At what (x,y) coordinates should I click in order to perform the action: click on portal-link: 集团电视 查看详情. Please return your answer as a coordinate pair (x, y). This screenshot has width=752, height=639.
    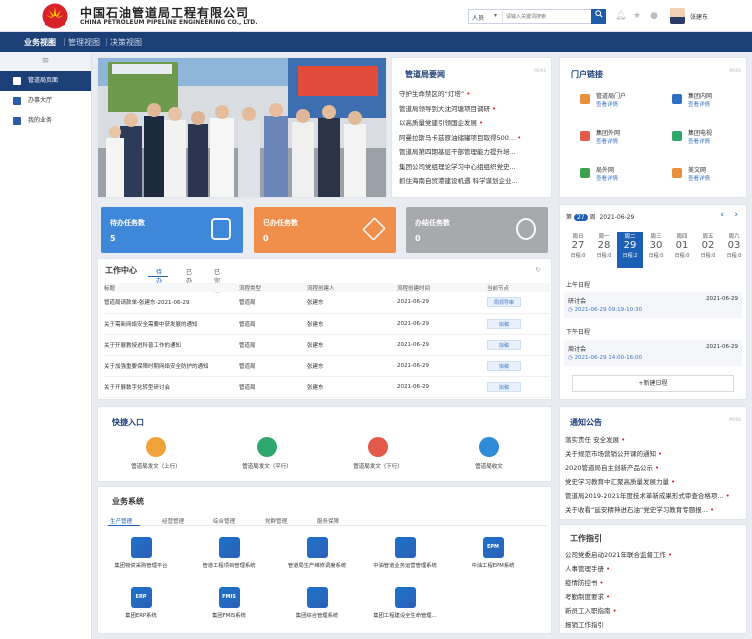
    Looking at the image, I should click on (692, 137).